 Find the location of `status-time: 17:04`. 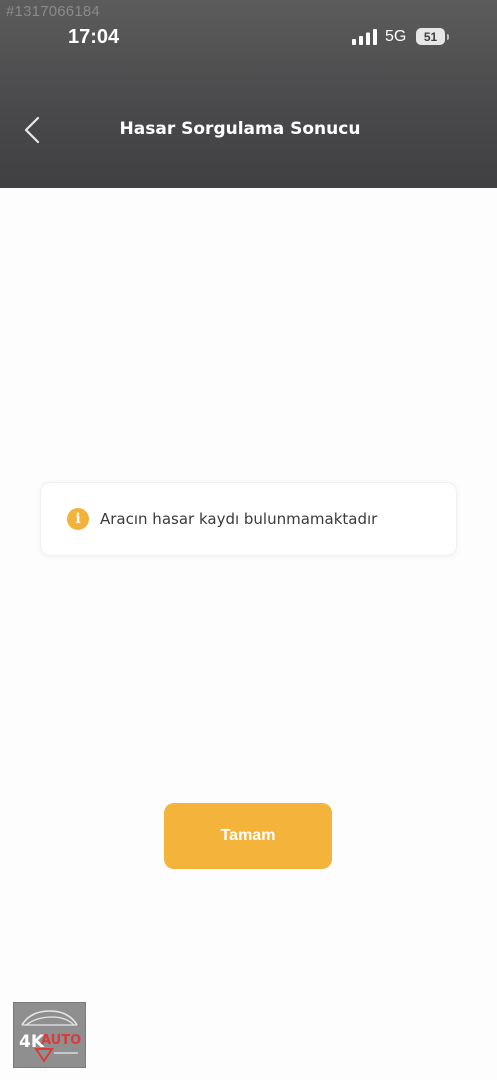

status-time: 17:04 is located at coordinates (94, 37).